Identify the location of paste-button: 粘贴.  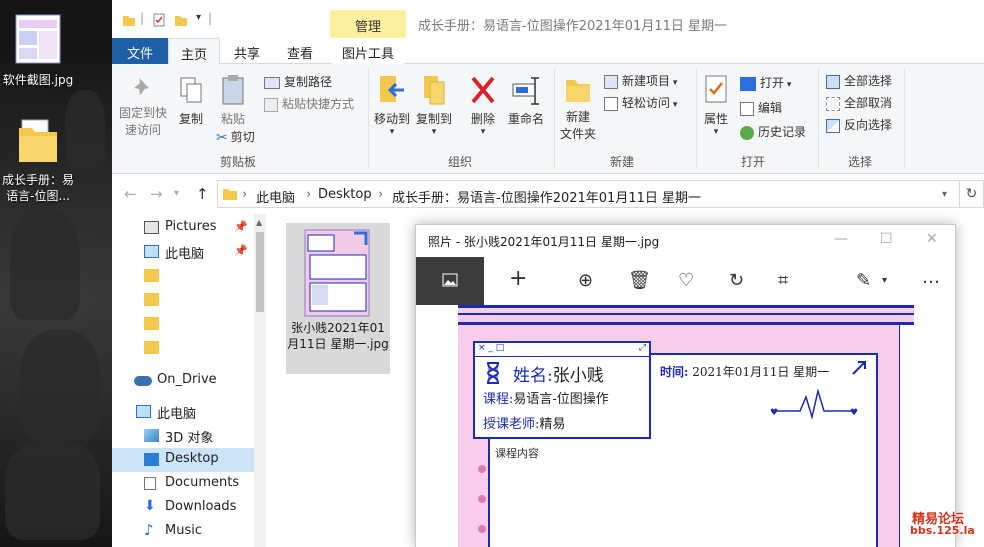
(233, 101).